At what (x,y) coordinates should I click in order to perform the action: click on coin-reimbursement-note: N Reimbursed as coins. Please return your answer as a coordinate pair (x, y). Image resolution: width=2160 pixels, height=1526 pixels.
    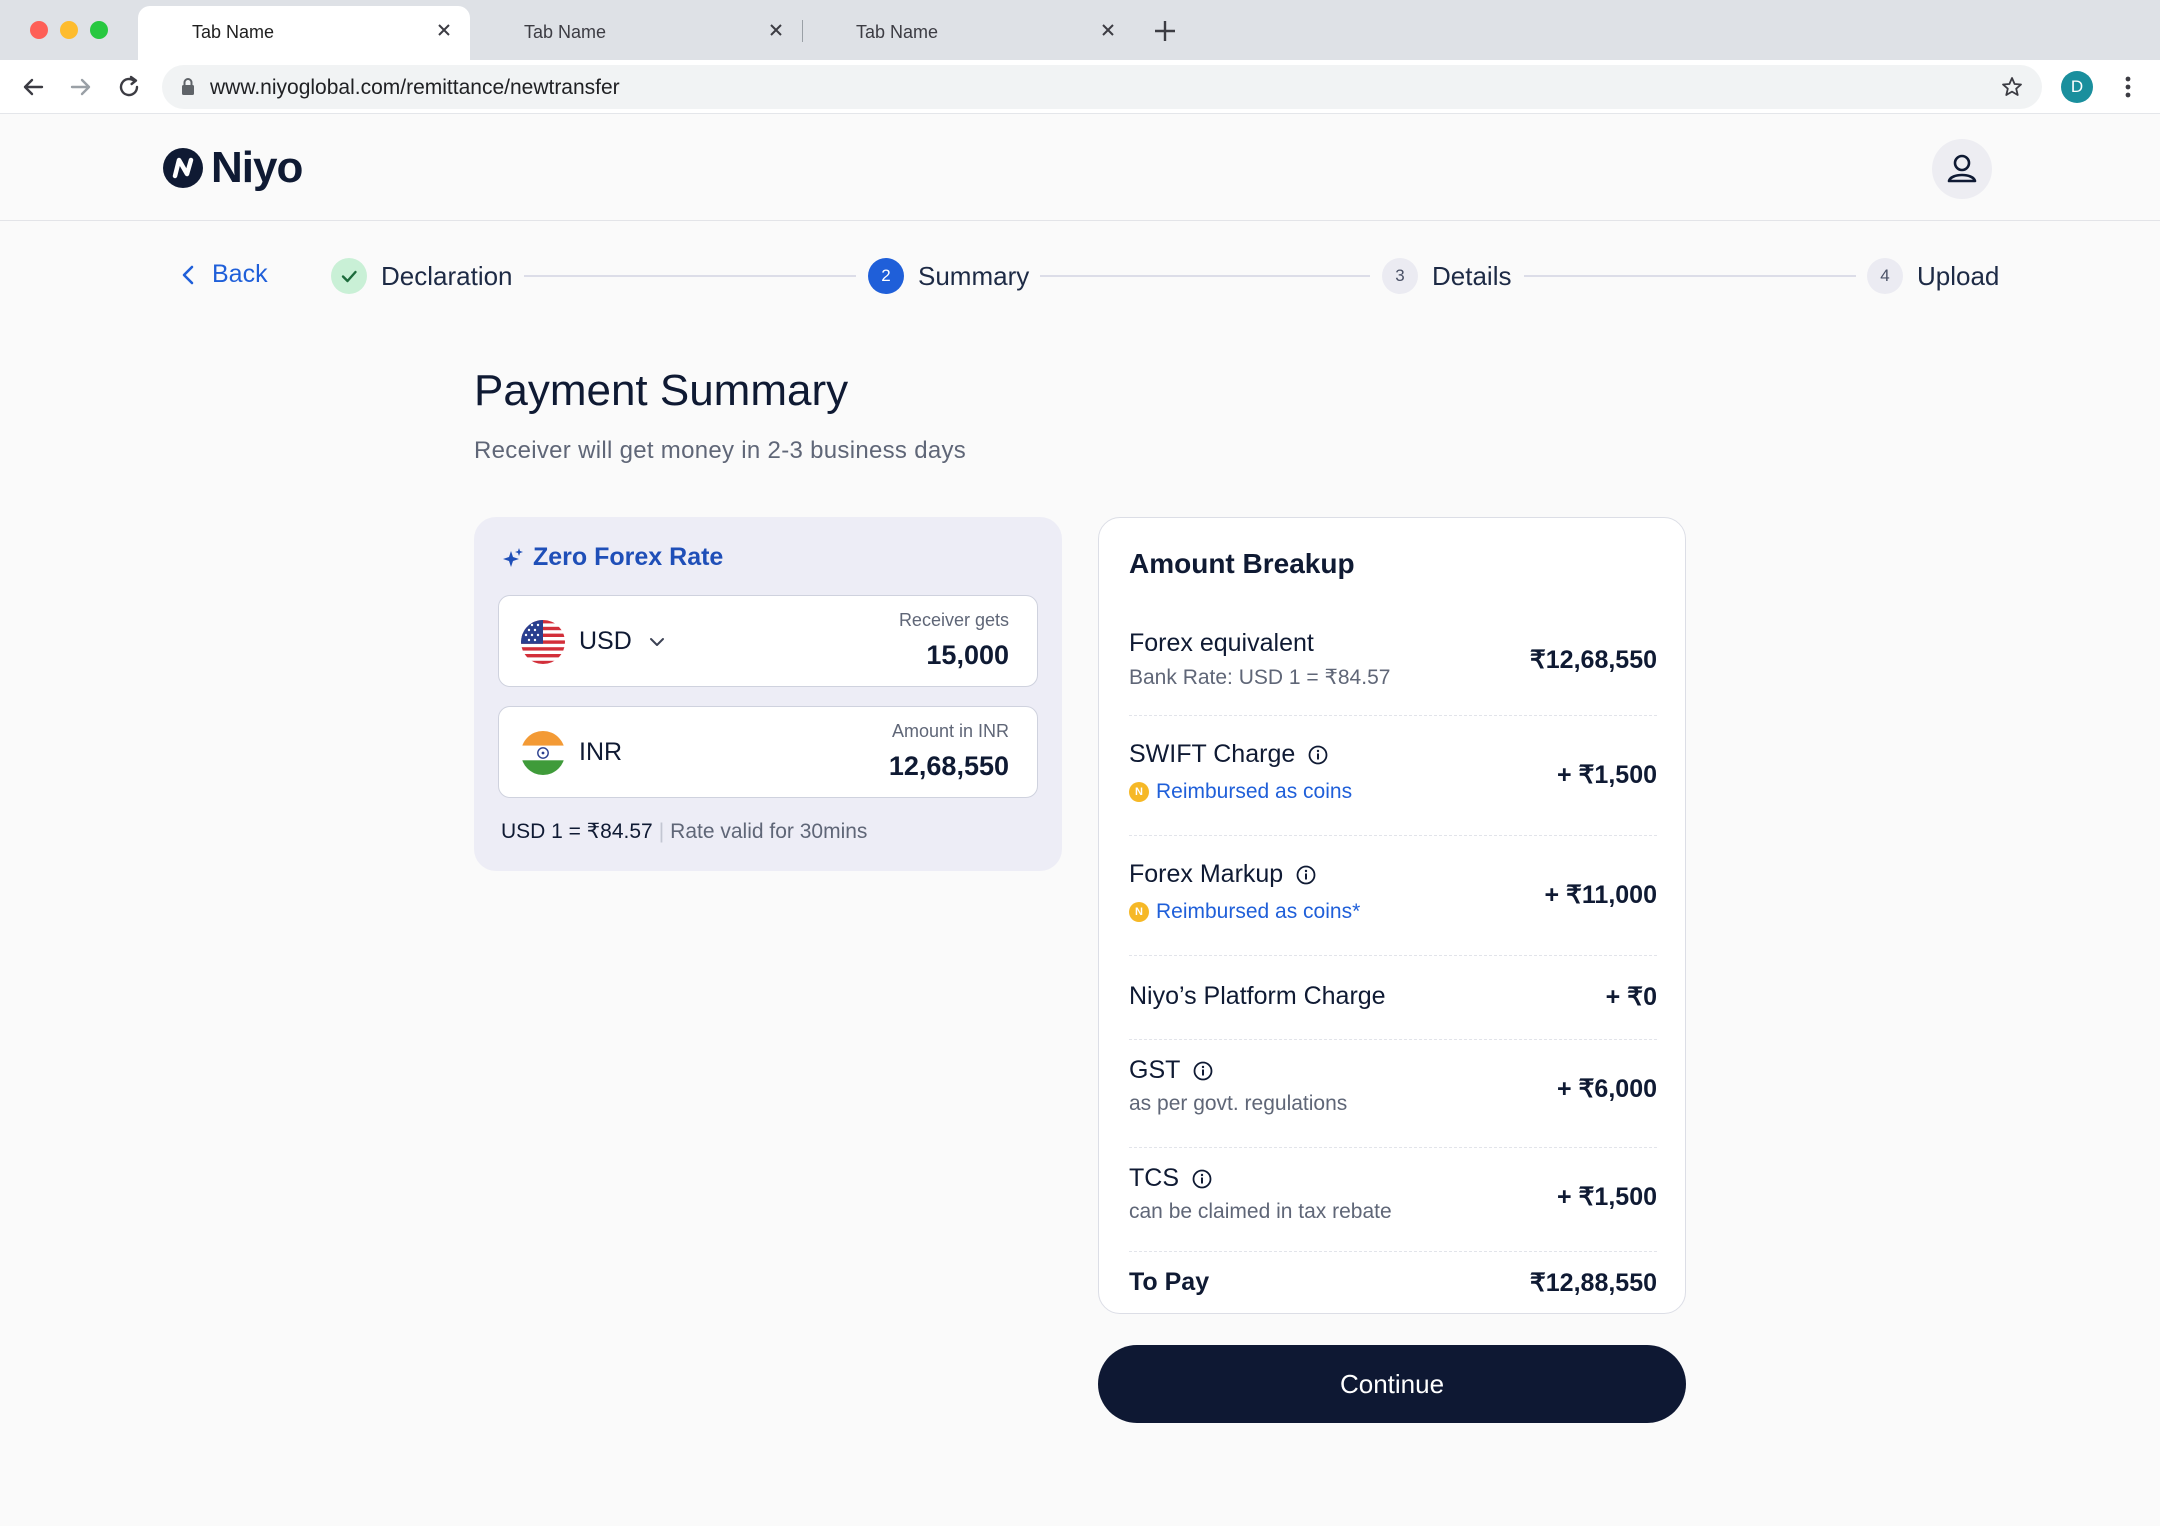
    Looking at the image, I should click on (1240, 792).